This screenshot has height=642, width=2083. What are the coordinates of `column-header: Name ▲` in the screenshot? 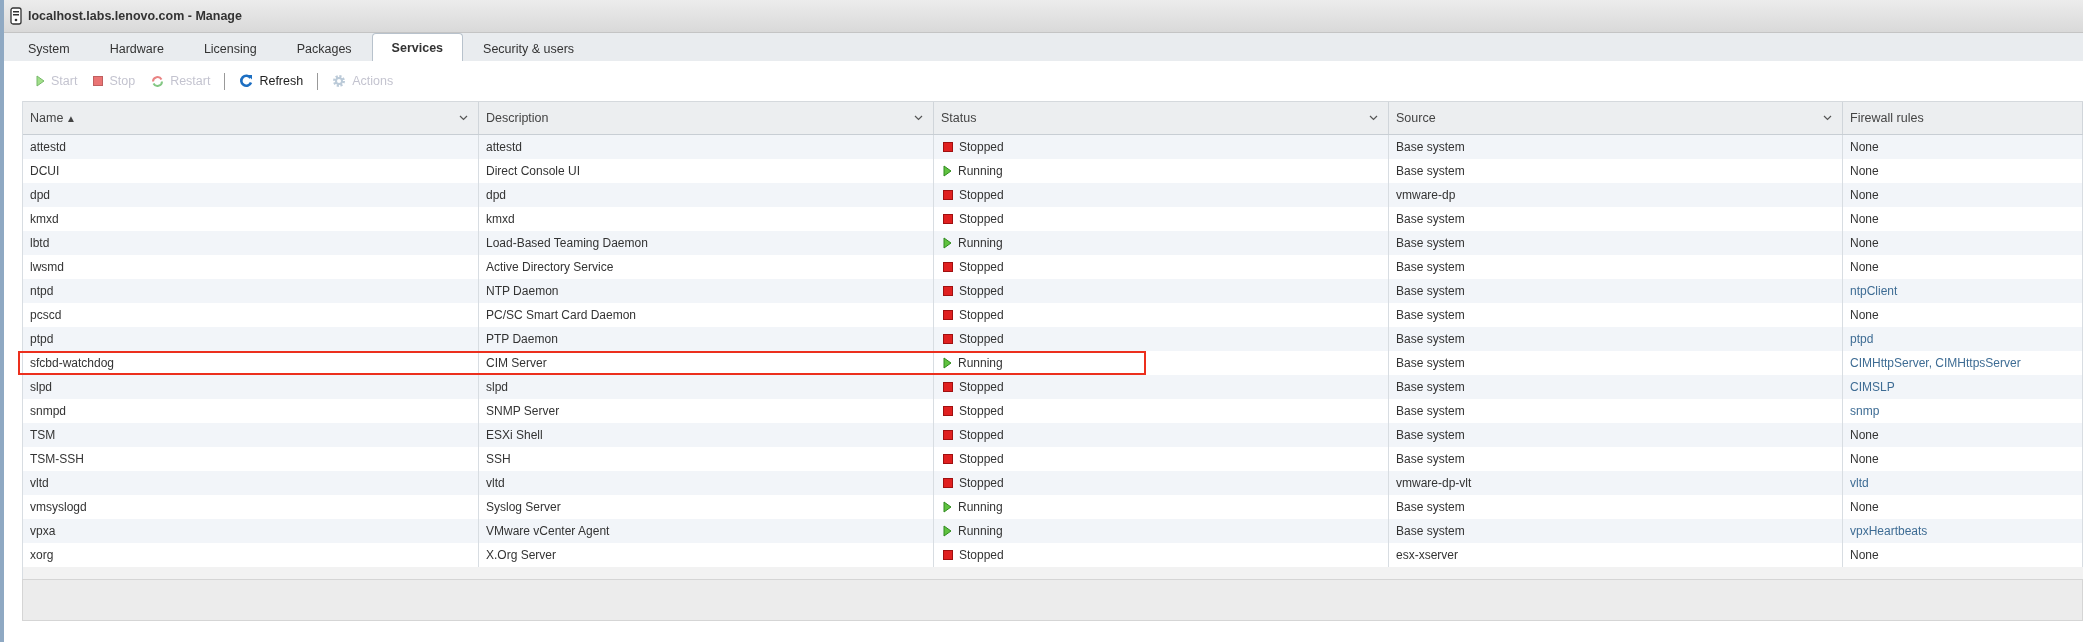 It's located at (251, 118).